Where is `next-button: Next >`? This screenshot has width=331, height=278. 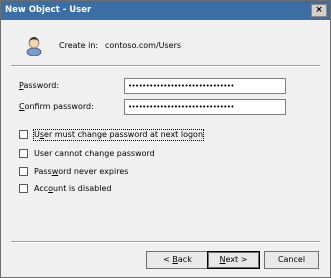 next-button: Next > is located at coordinates (233, 260).